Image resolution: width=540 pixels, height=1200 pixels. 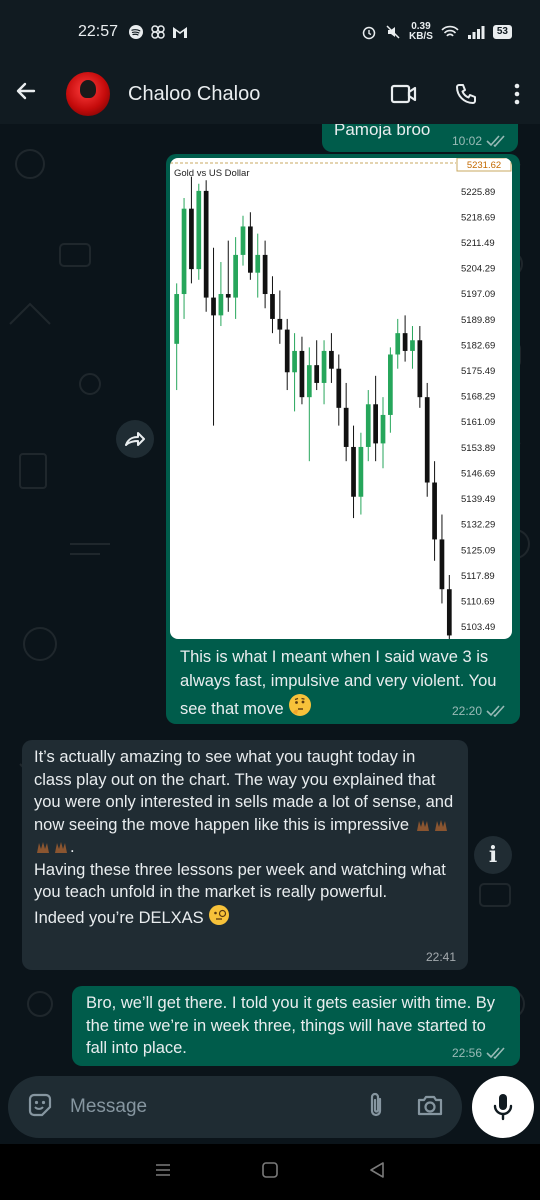 What do you see at coordinates (40, 1104) in the screenshot?
I see `sticker-icon` at bounding box center [40, 1104].